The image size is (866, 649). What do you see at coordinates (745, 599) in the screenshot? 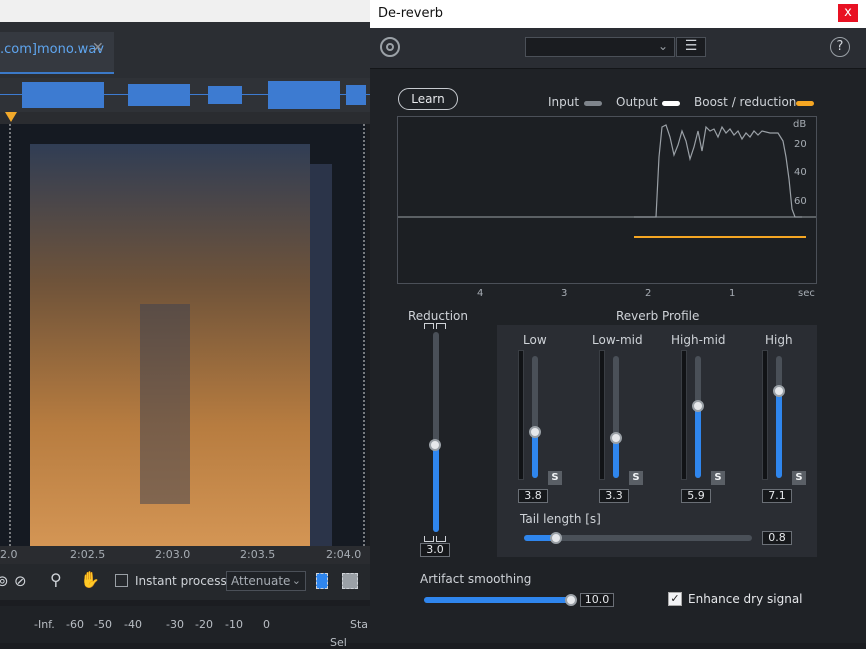
I see `enhance-dry-signal-label: Enhance dry signal` at bounding box center [745, 599].